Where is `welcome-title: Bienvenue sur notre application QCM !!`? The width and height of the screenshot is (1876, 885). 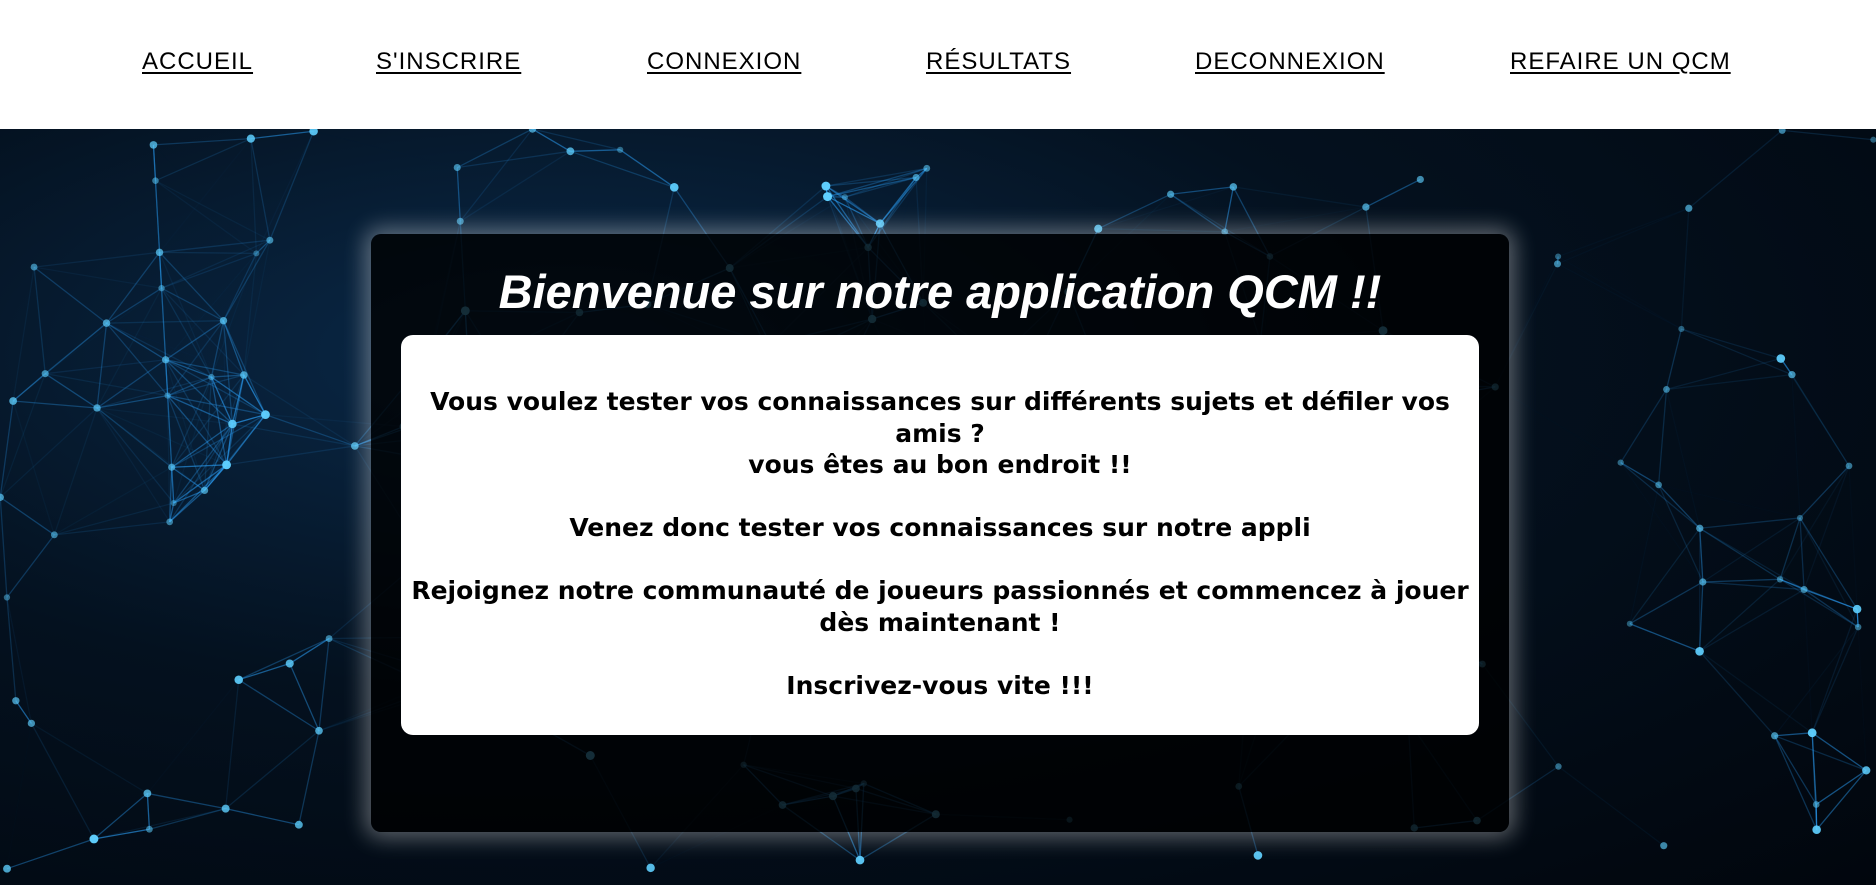 welcome-title: Bienvenue sur notre application QCM !! is located at coordinates (940, 291).